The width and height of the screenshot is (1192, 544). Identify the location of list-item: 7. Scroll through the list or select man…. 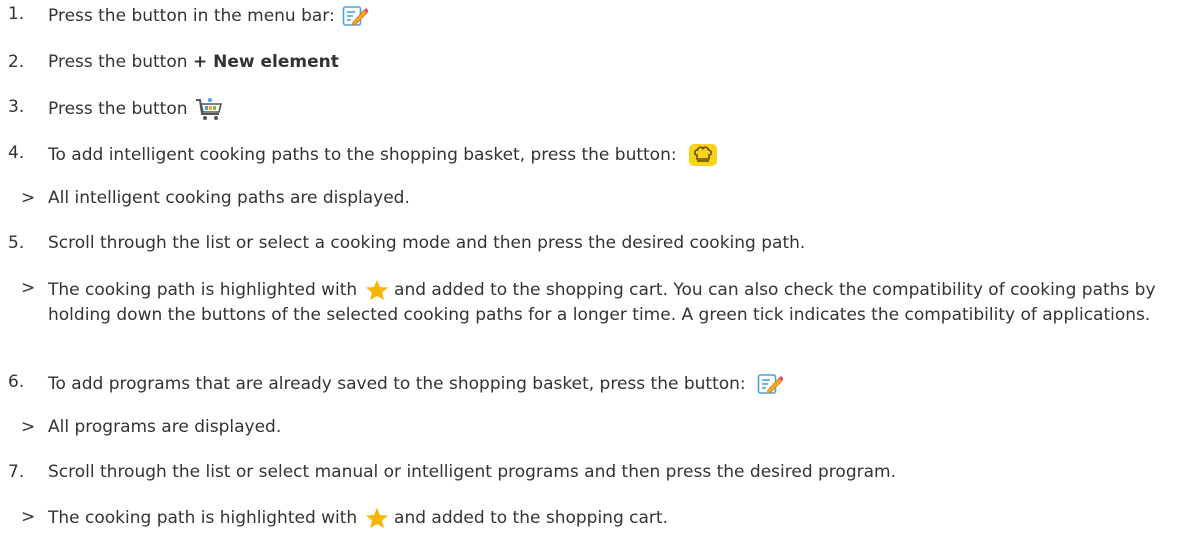
(596, 475).